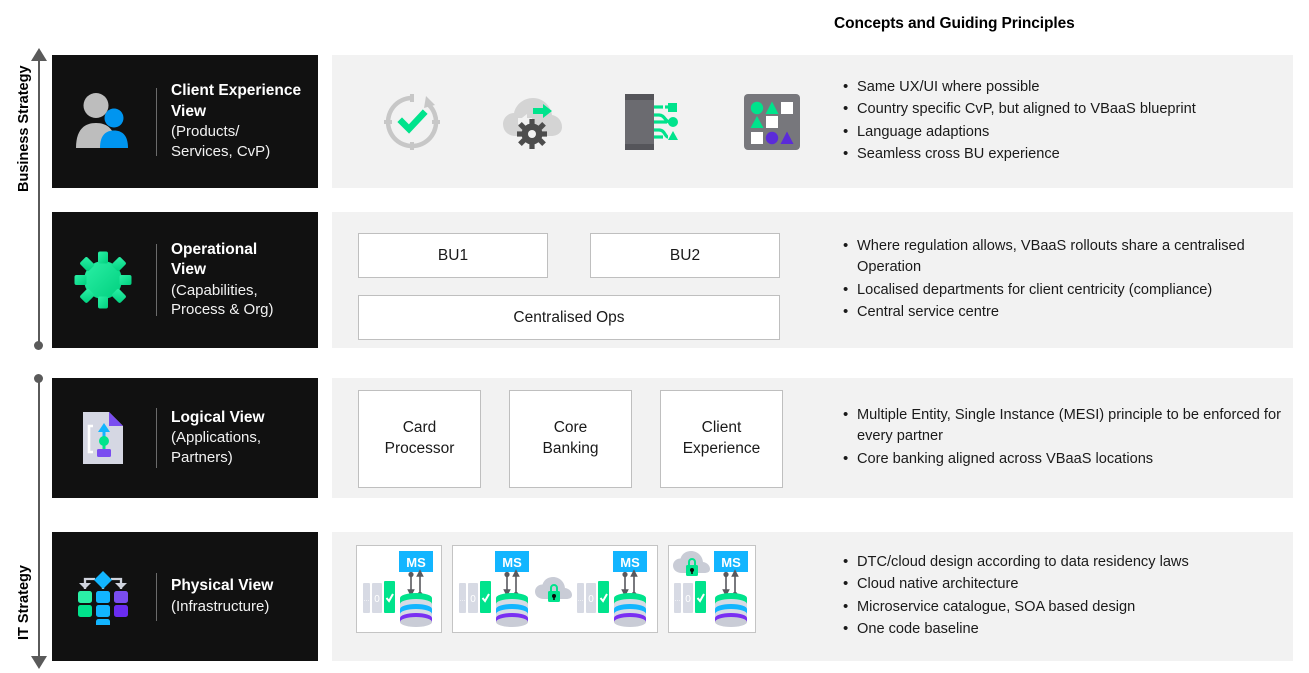  I want to click on card-physical-view: Physical View (Infrastructure), so click(185, 596).